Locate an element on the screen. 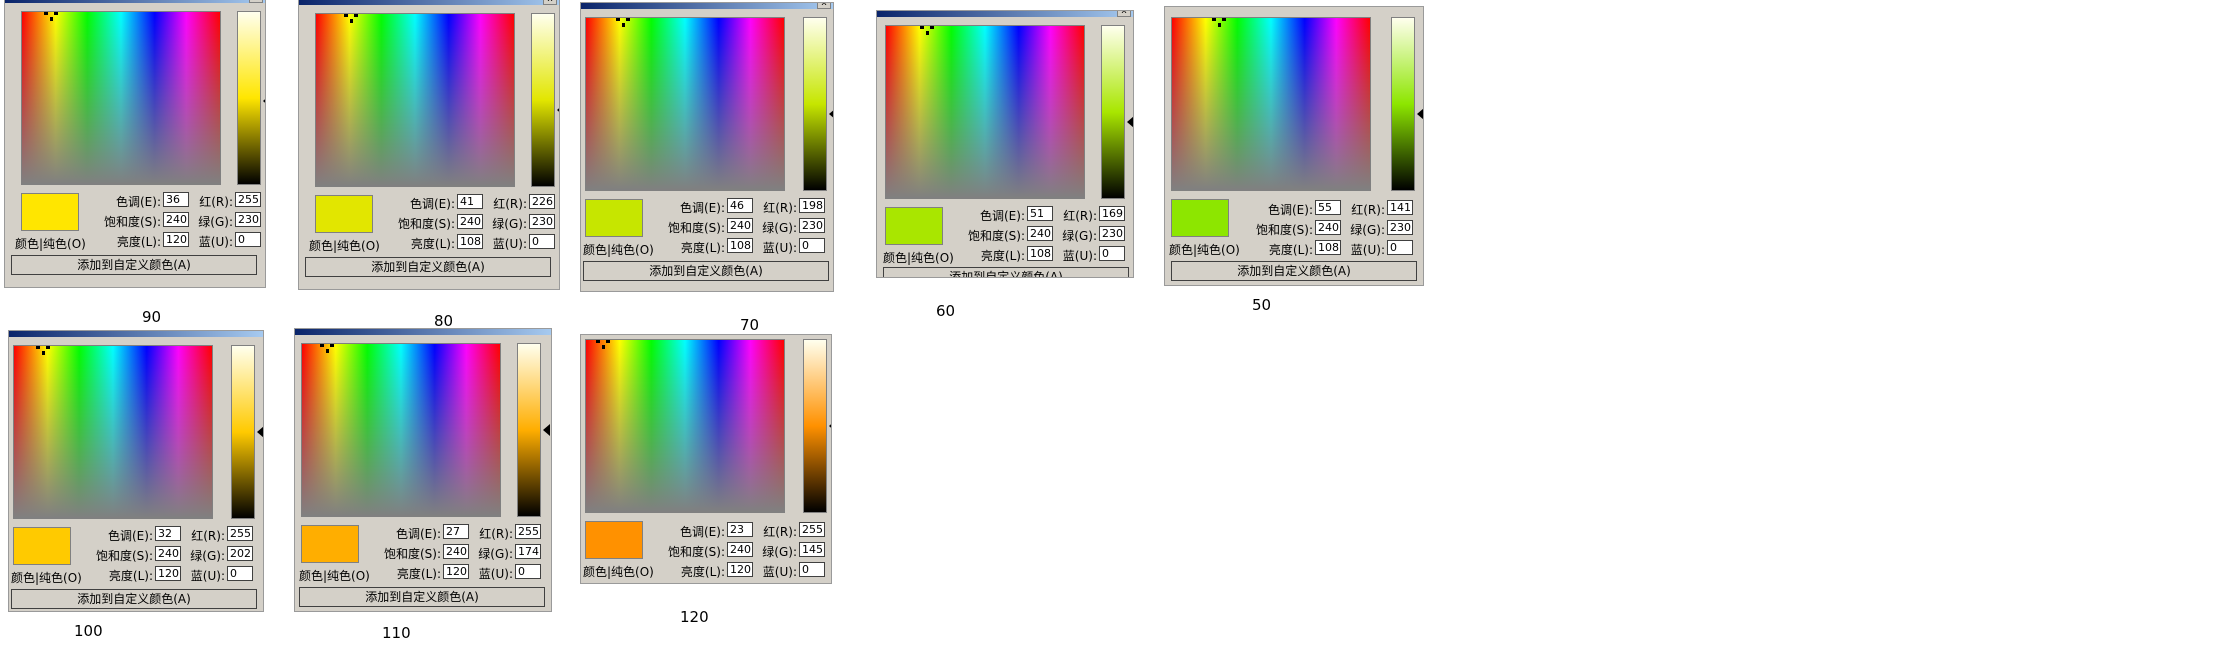 This screenshot has height=648, width=2222. red-field: 169 is located at coordinates (1112, 213).